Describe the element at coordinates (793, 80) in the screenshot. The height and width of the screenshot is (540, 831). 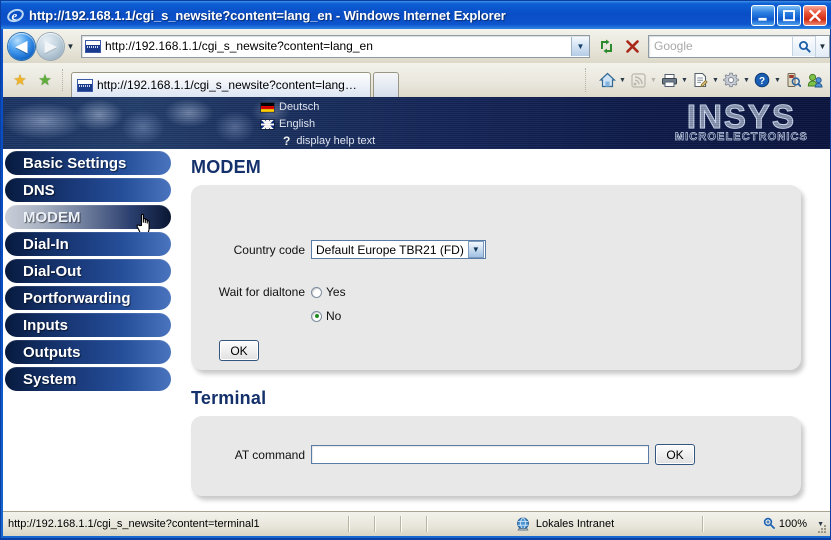
I see `research-icon` at that location.